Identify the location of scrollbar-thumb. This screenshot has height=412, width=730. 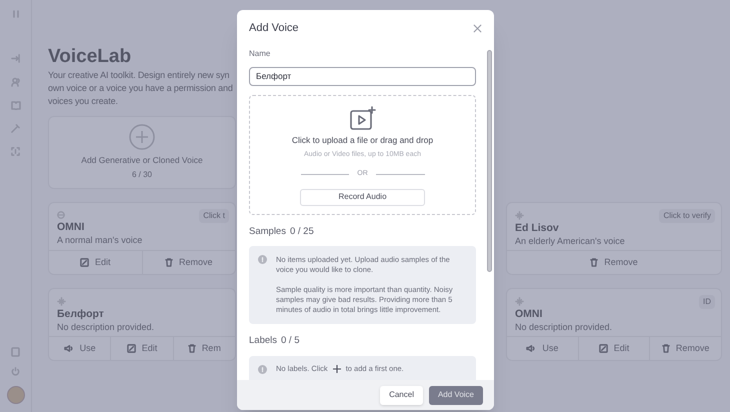
(489, 161).